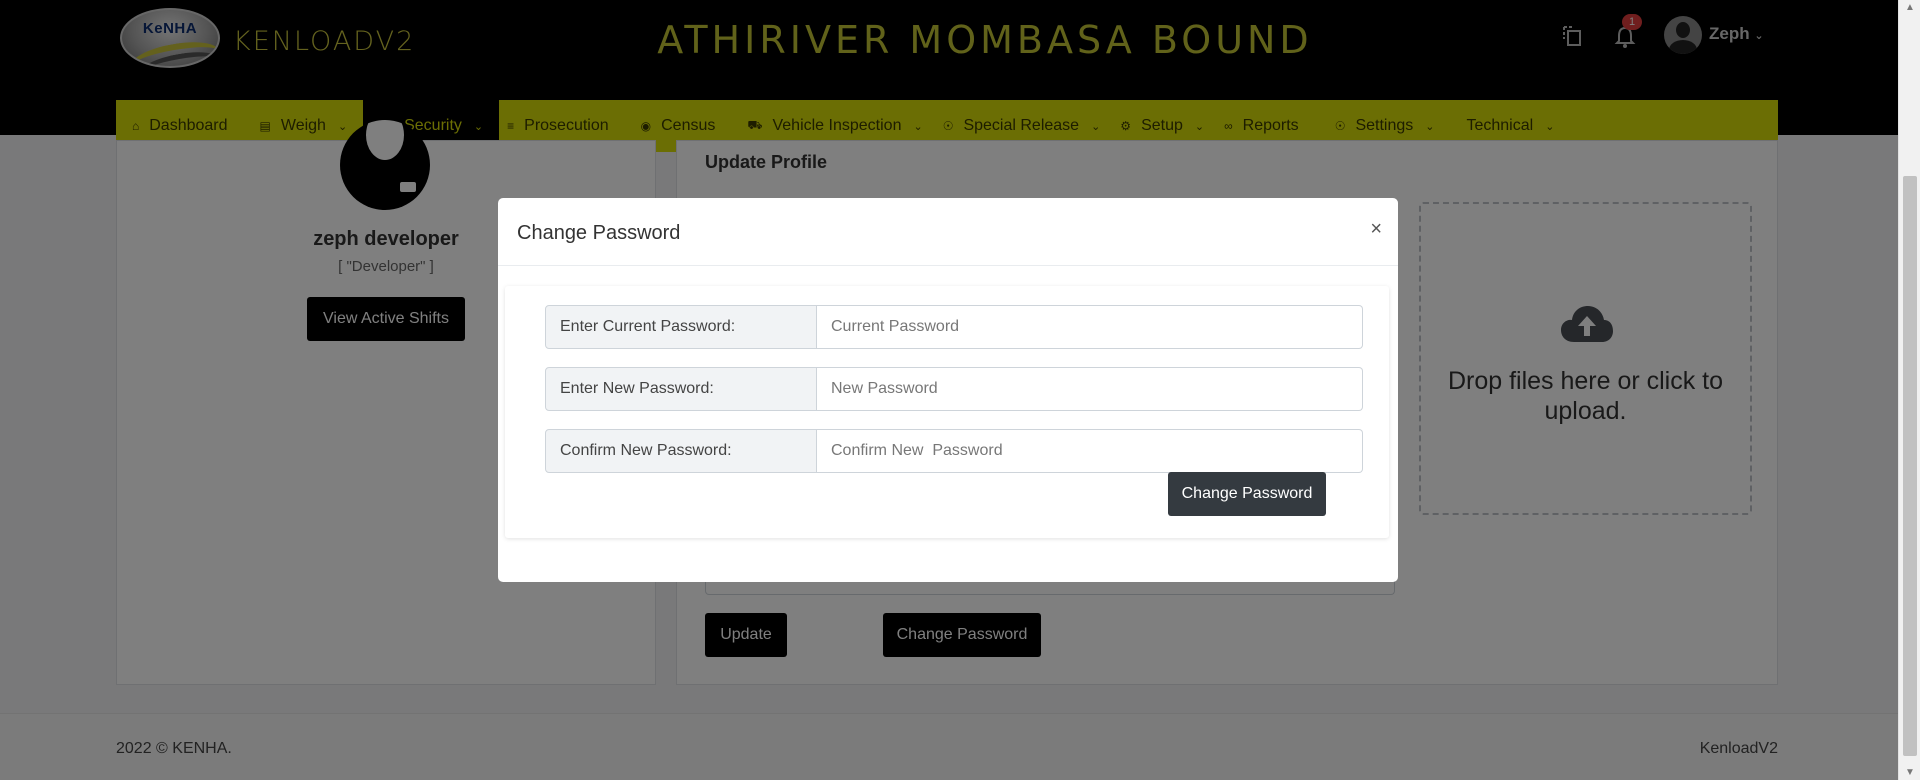 The image size is (1920, 780). I want to click on confirm-password-row: Confirm New Password:, so click(954, 451).